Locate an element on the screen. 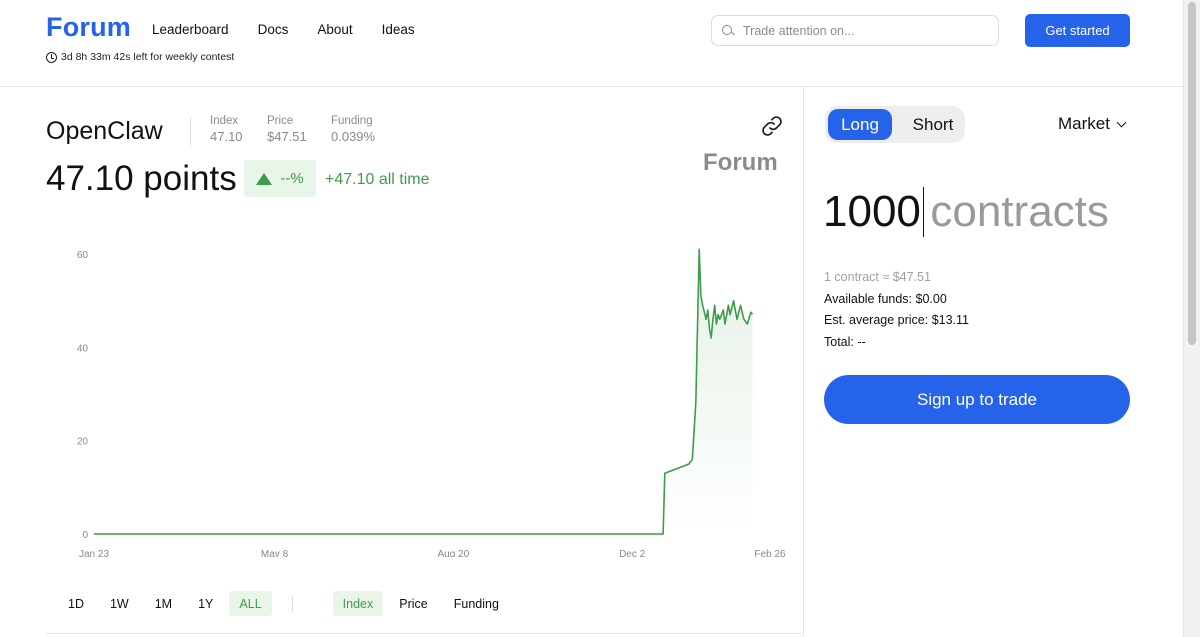 This screenshot has width=1200, height=637. change-badge: --% is located at coordinates (280, 178).